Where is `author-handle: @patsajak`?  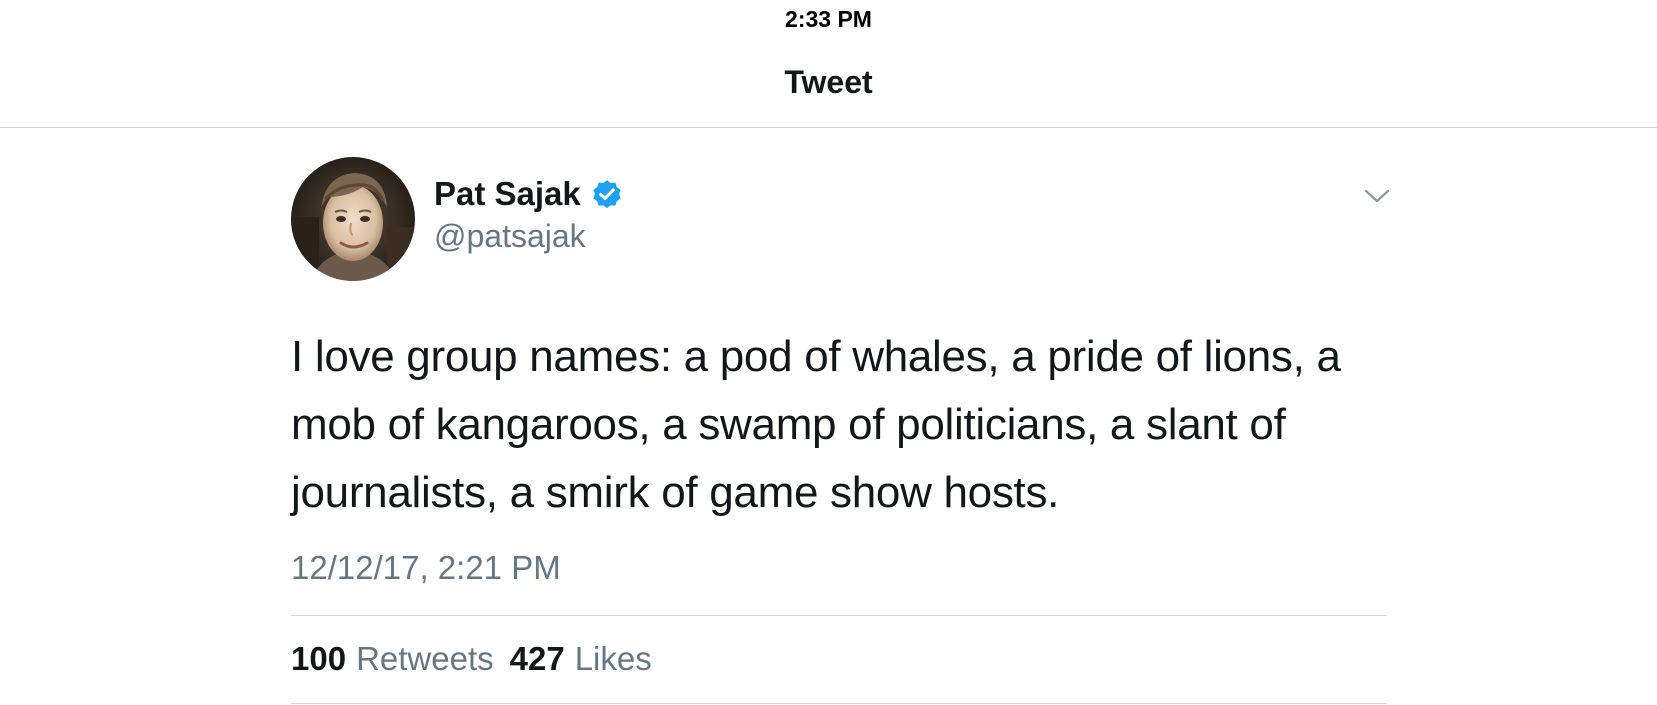 author-handle: @patsajak is located at coordinates (510, 236).